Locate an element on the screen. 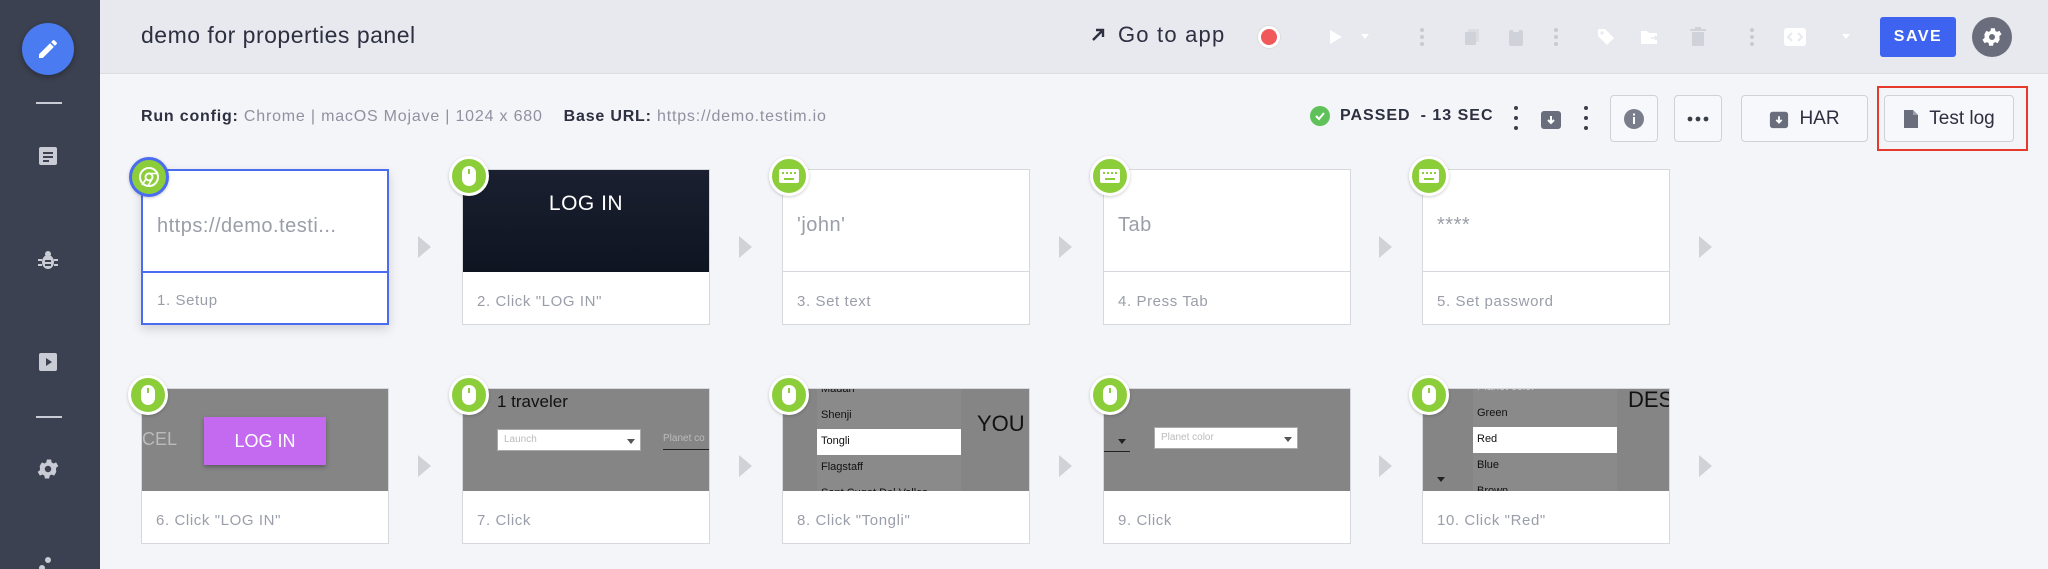  list-item: Madan is located at coordinates (838, 392).